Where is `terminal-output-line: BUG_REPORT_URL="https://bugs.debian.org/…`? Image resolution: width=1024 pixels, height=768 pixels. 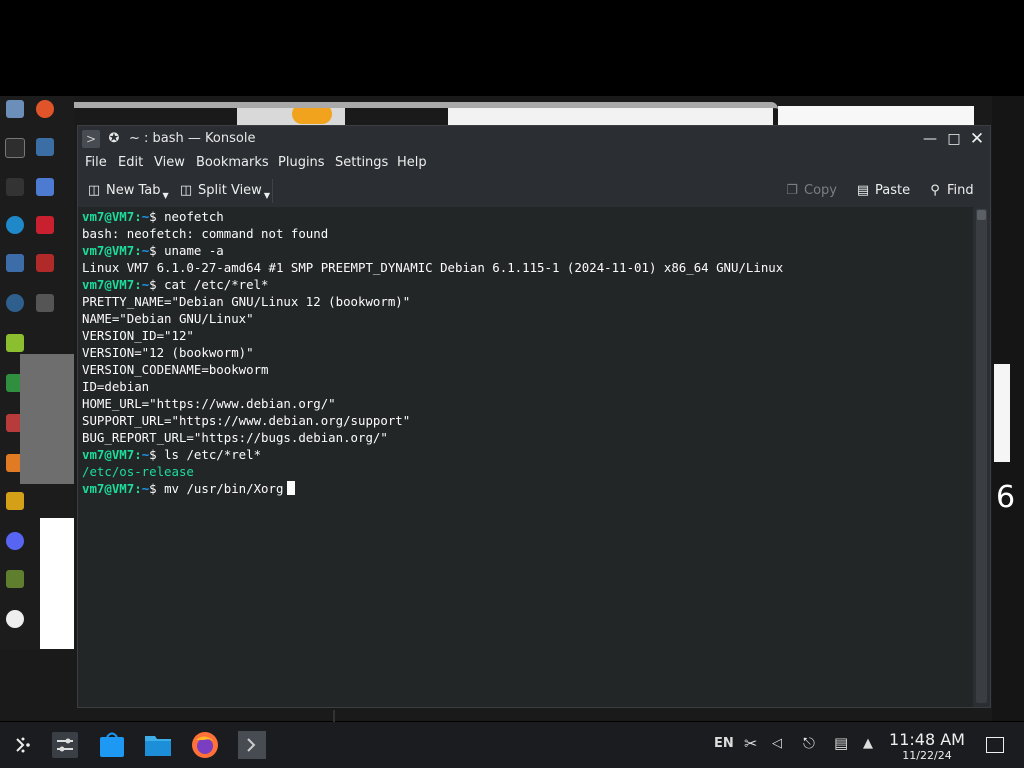 terminal-output-line: BUG_REPORT_URL="https://bugs.debian.org/… is located at coordinates (235, 437).